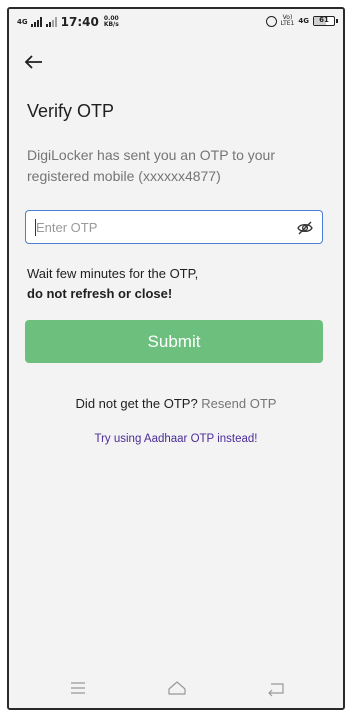  Describe the element at coordinates (161, 227) in the screenshot. I see `otp-input` at that location.